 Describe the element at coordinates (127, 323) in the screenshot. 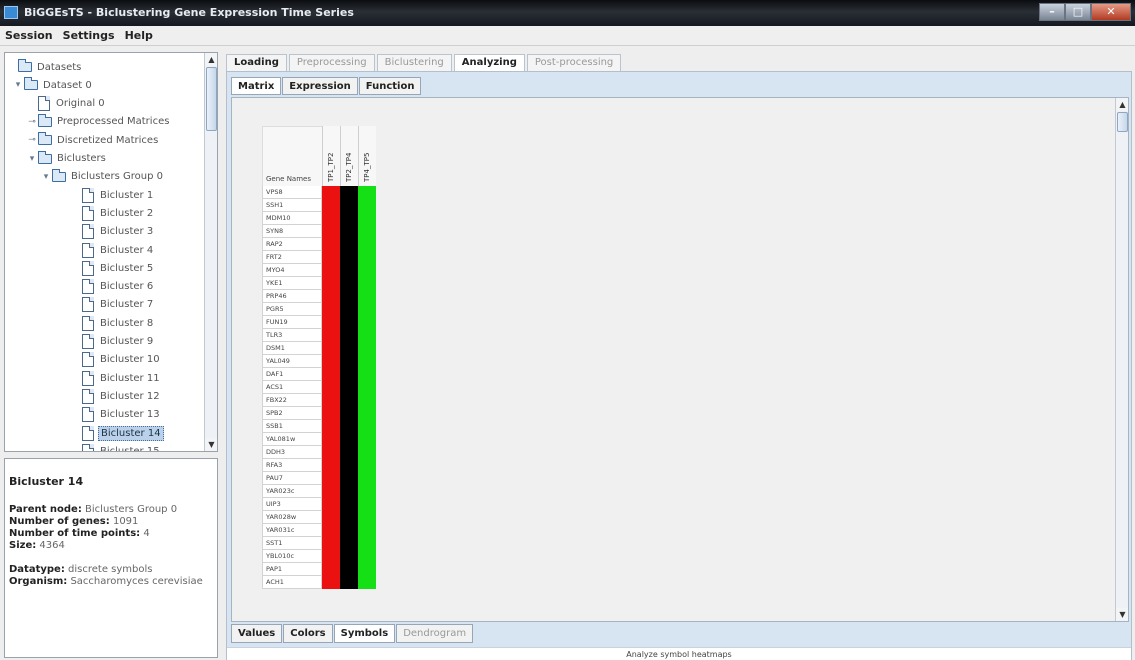

I see `tree-item-label: Bicluster 8` at that location.